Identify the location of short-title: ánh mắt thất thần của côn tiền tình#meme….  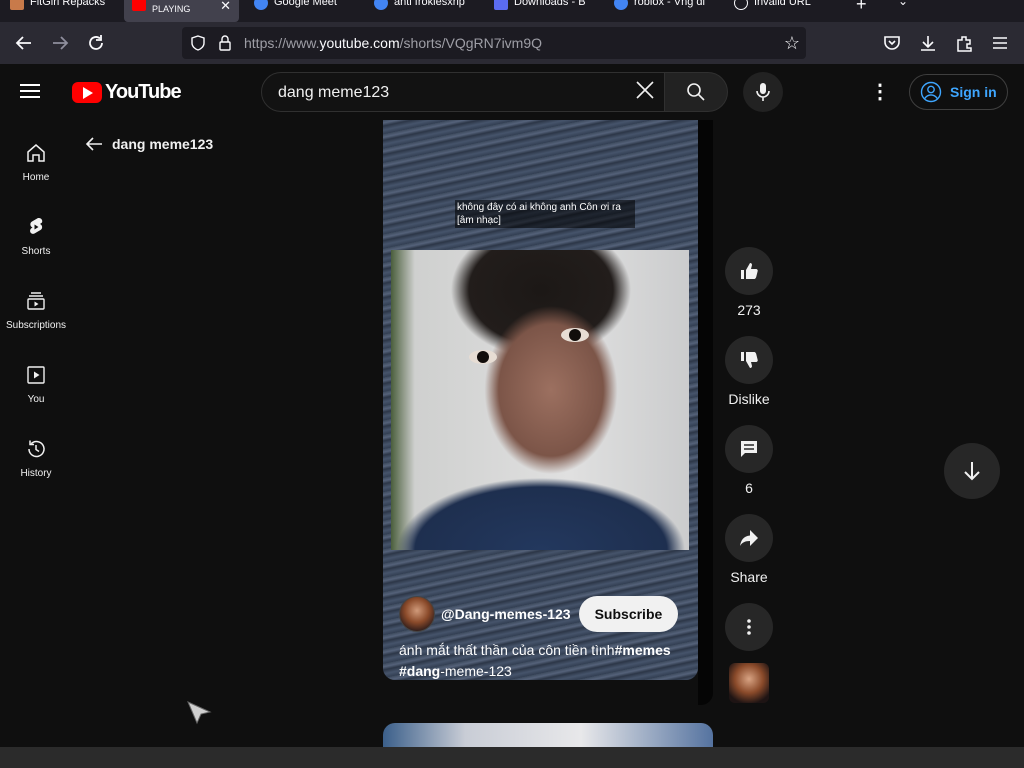
(544, 660).